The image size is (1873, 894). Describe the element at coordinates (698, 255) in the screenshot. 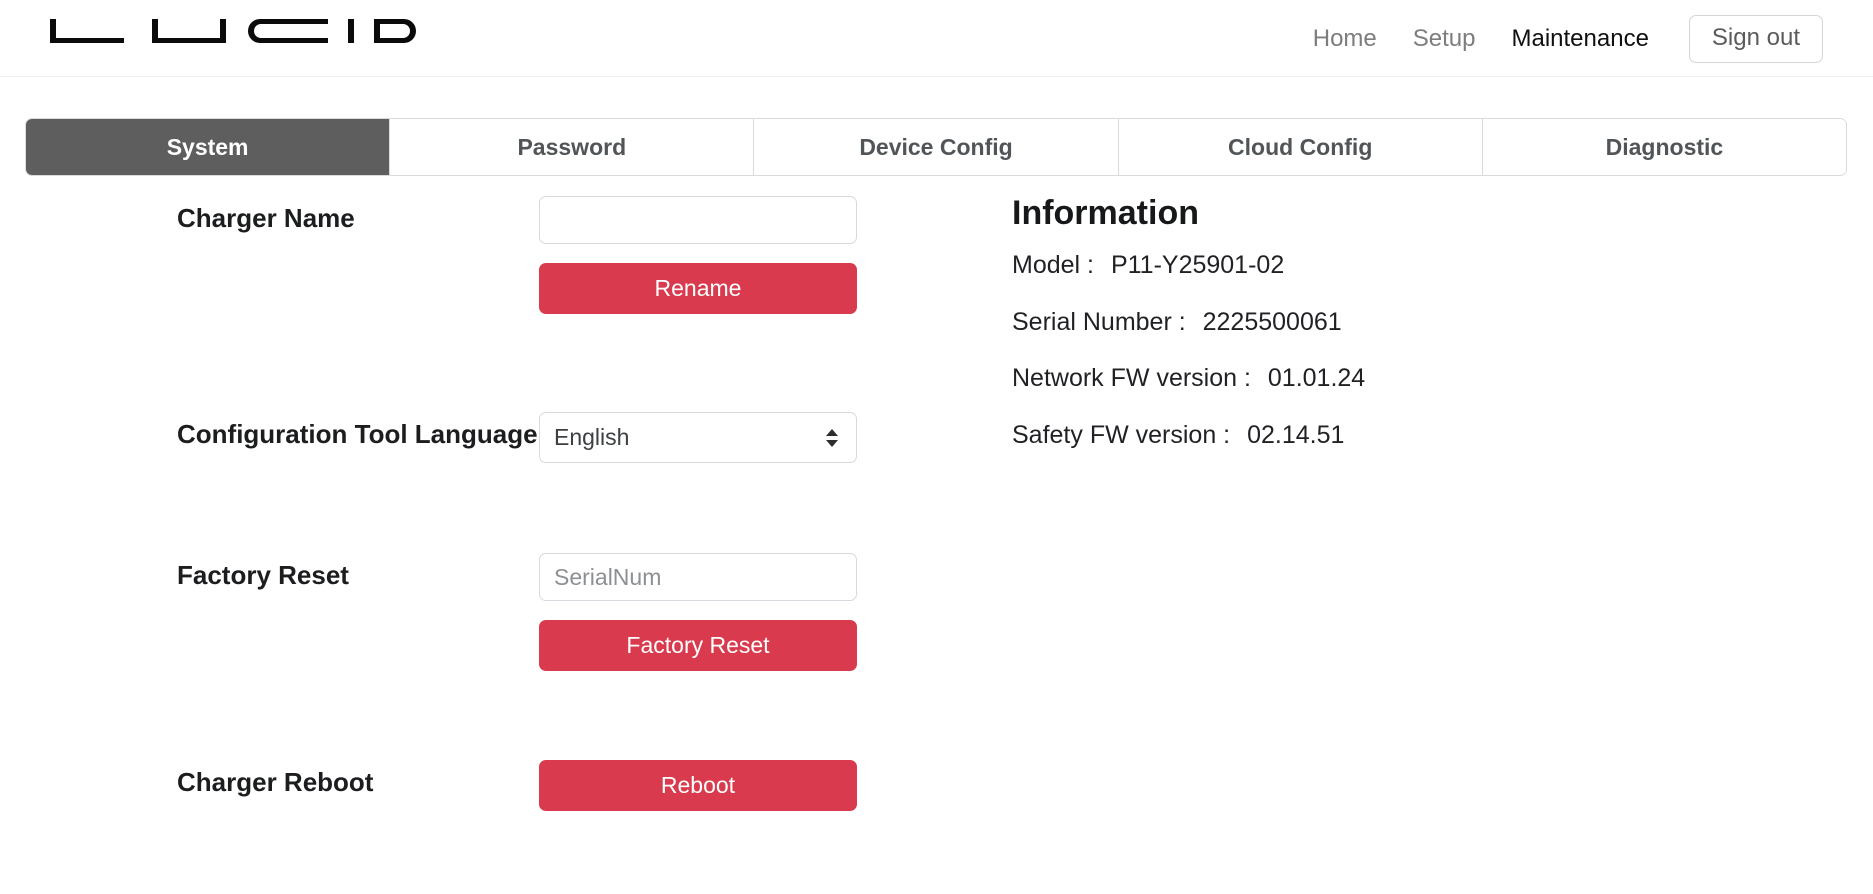

I see `charger-name-controls: Rename` at that location.